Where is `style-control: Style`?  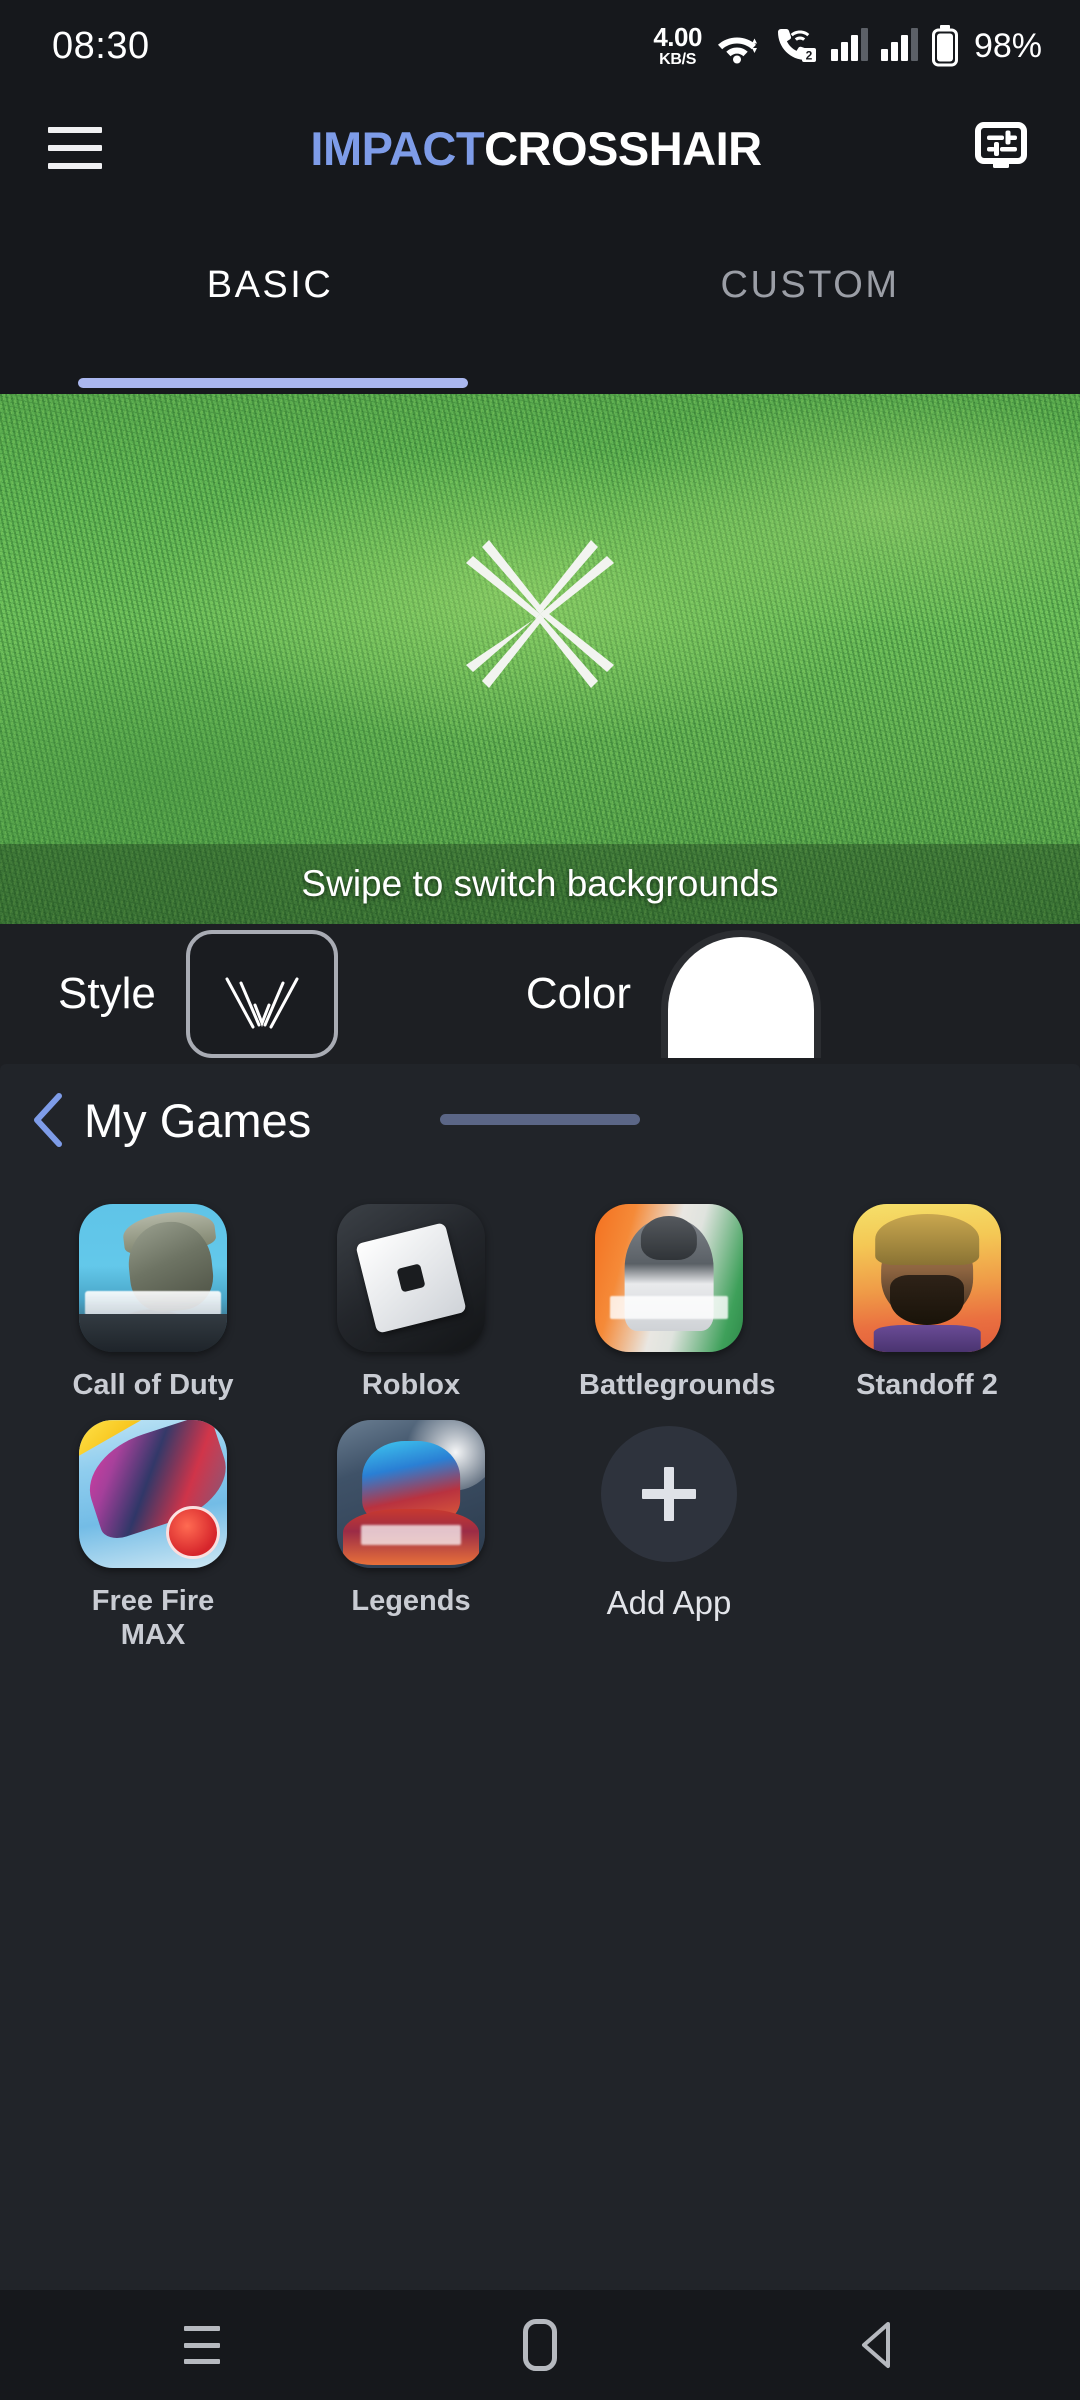 style-control: Style is located at coordinates (198, 994).